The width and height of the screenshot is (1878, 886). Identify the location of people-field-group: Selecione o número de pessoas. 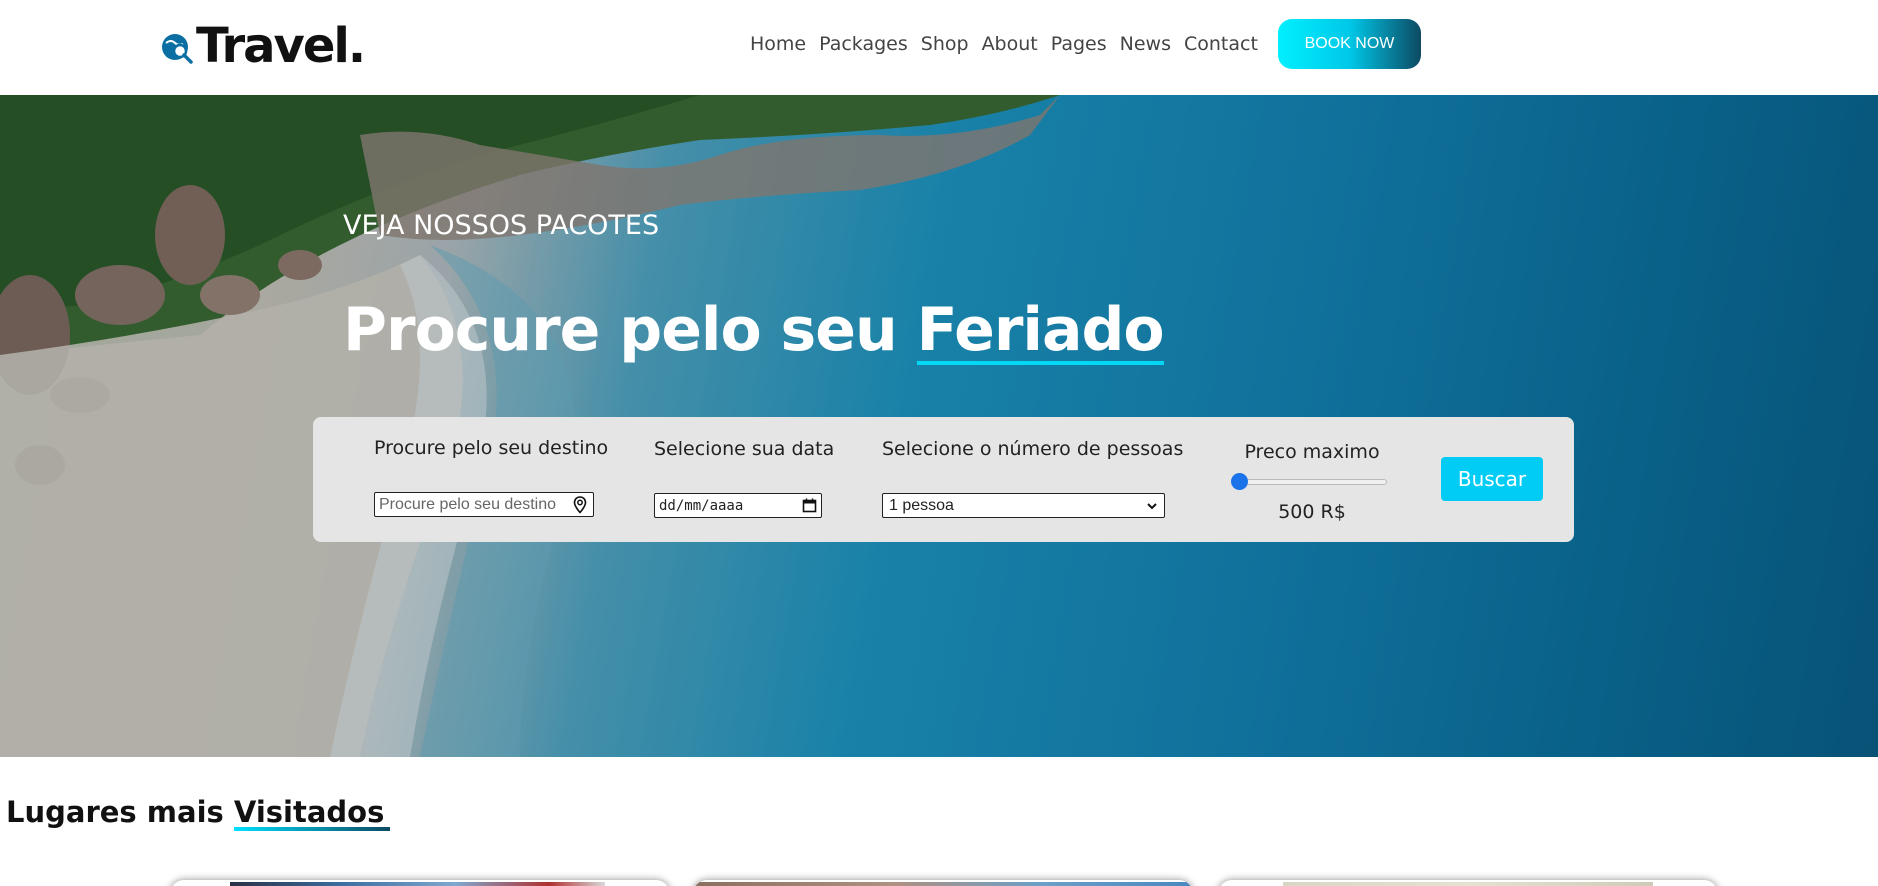
(1032, 449).